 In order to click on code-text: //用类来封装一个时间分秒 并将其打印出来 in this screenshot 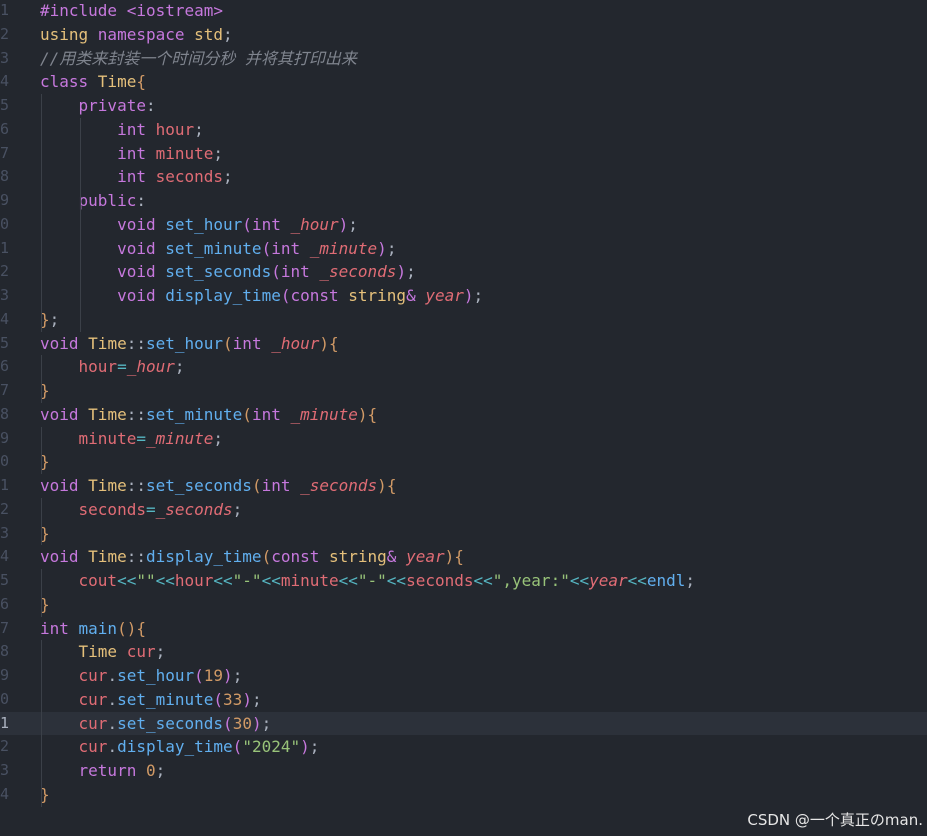, I will do `click(198, 59)`.